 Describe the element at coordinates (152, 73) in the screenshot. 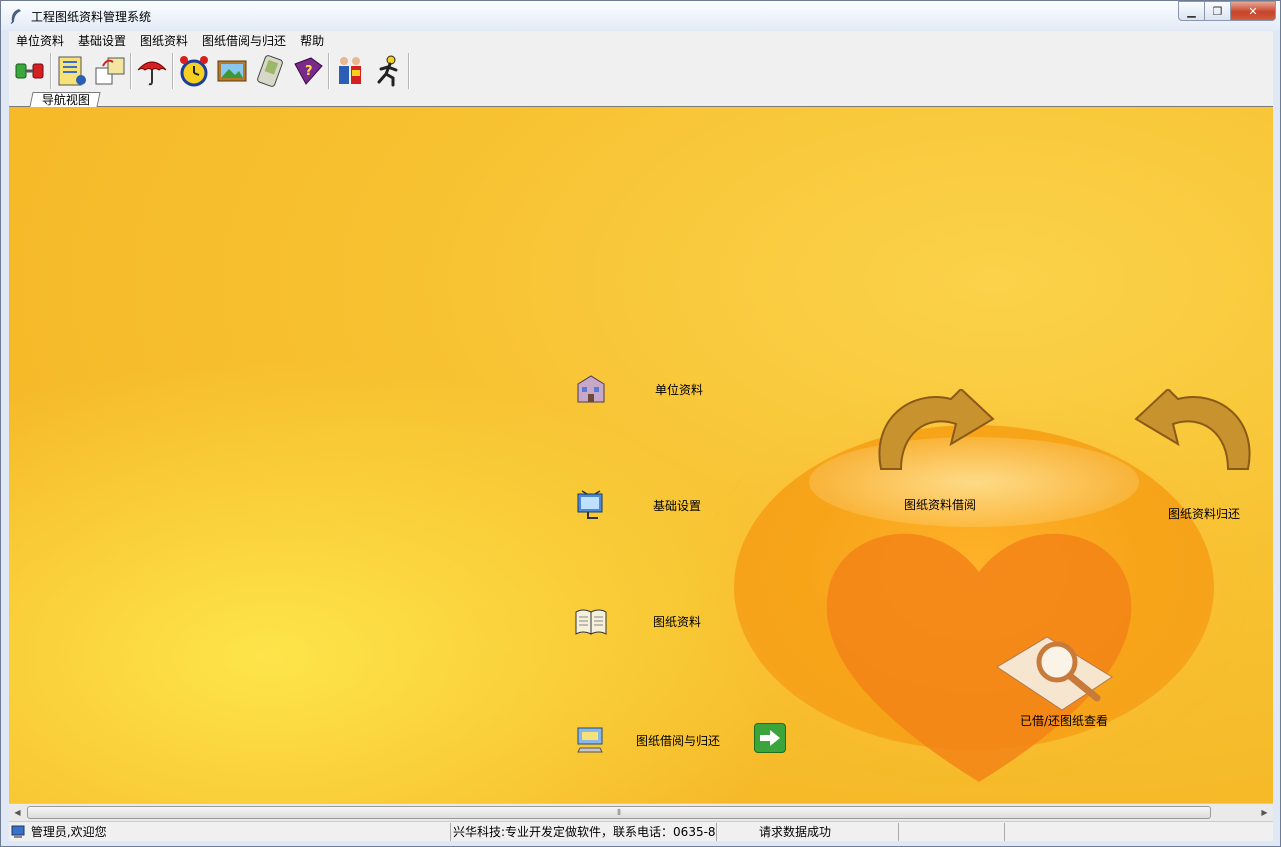

I see `umbrella-icon` at that location.